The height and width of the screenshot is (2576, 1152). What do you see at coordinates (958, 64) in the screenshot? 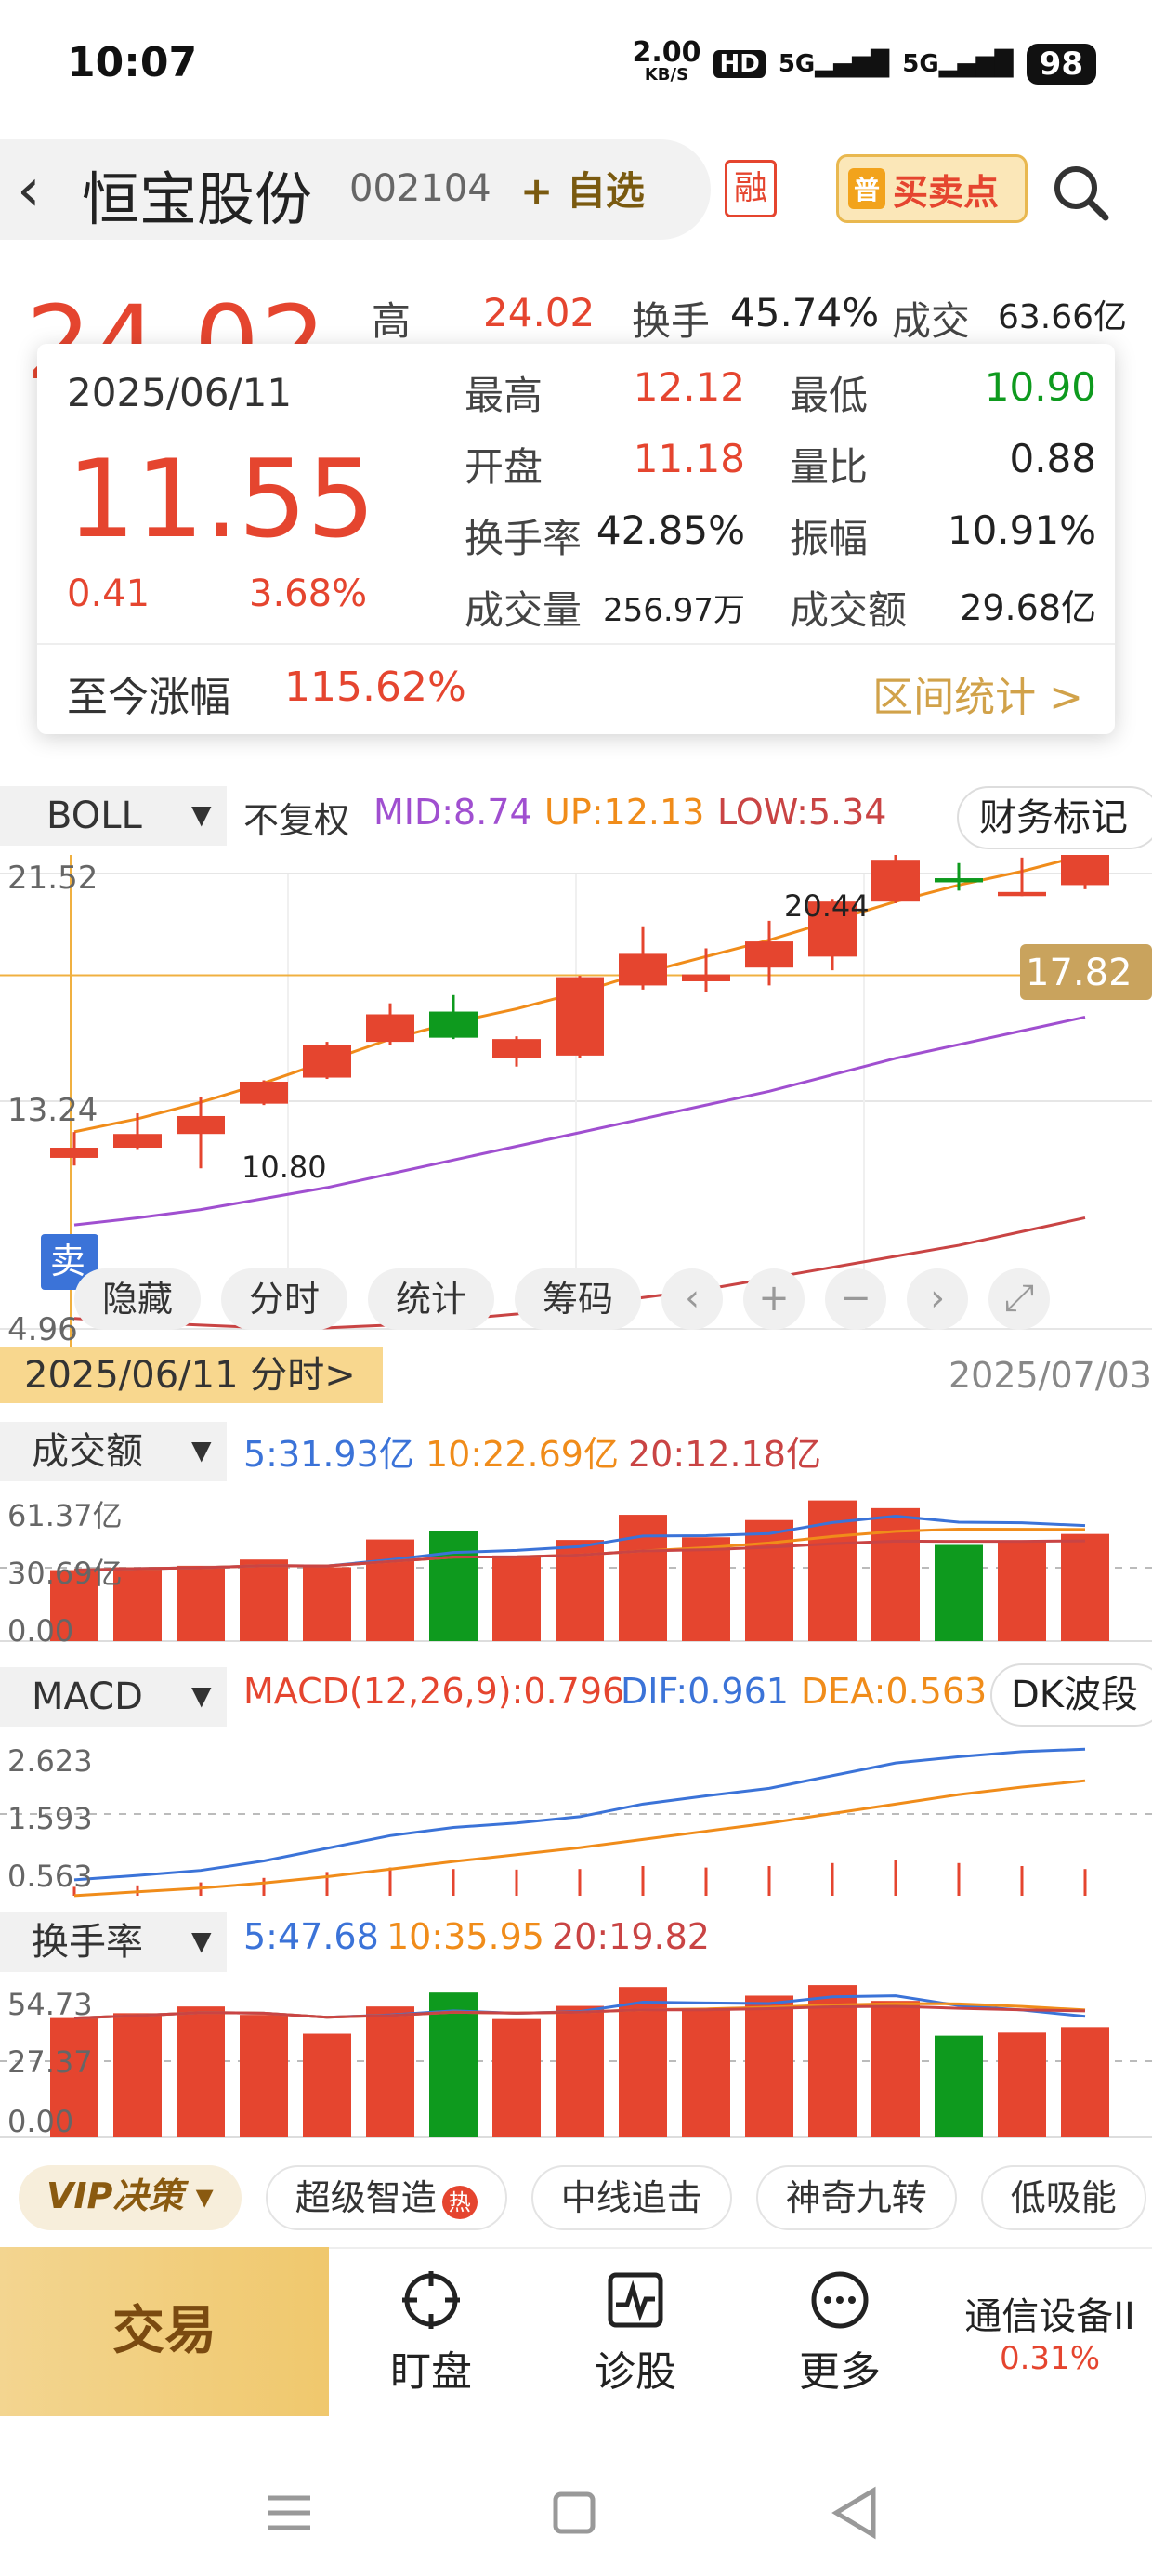
I see `signal-icon-2: 5G▂▄▆█` at bounding box center [958, 64].